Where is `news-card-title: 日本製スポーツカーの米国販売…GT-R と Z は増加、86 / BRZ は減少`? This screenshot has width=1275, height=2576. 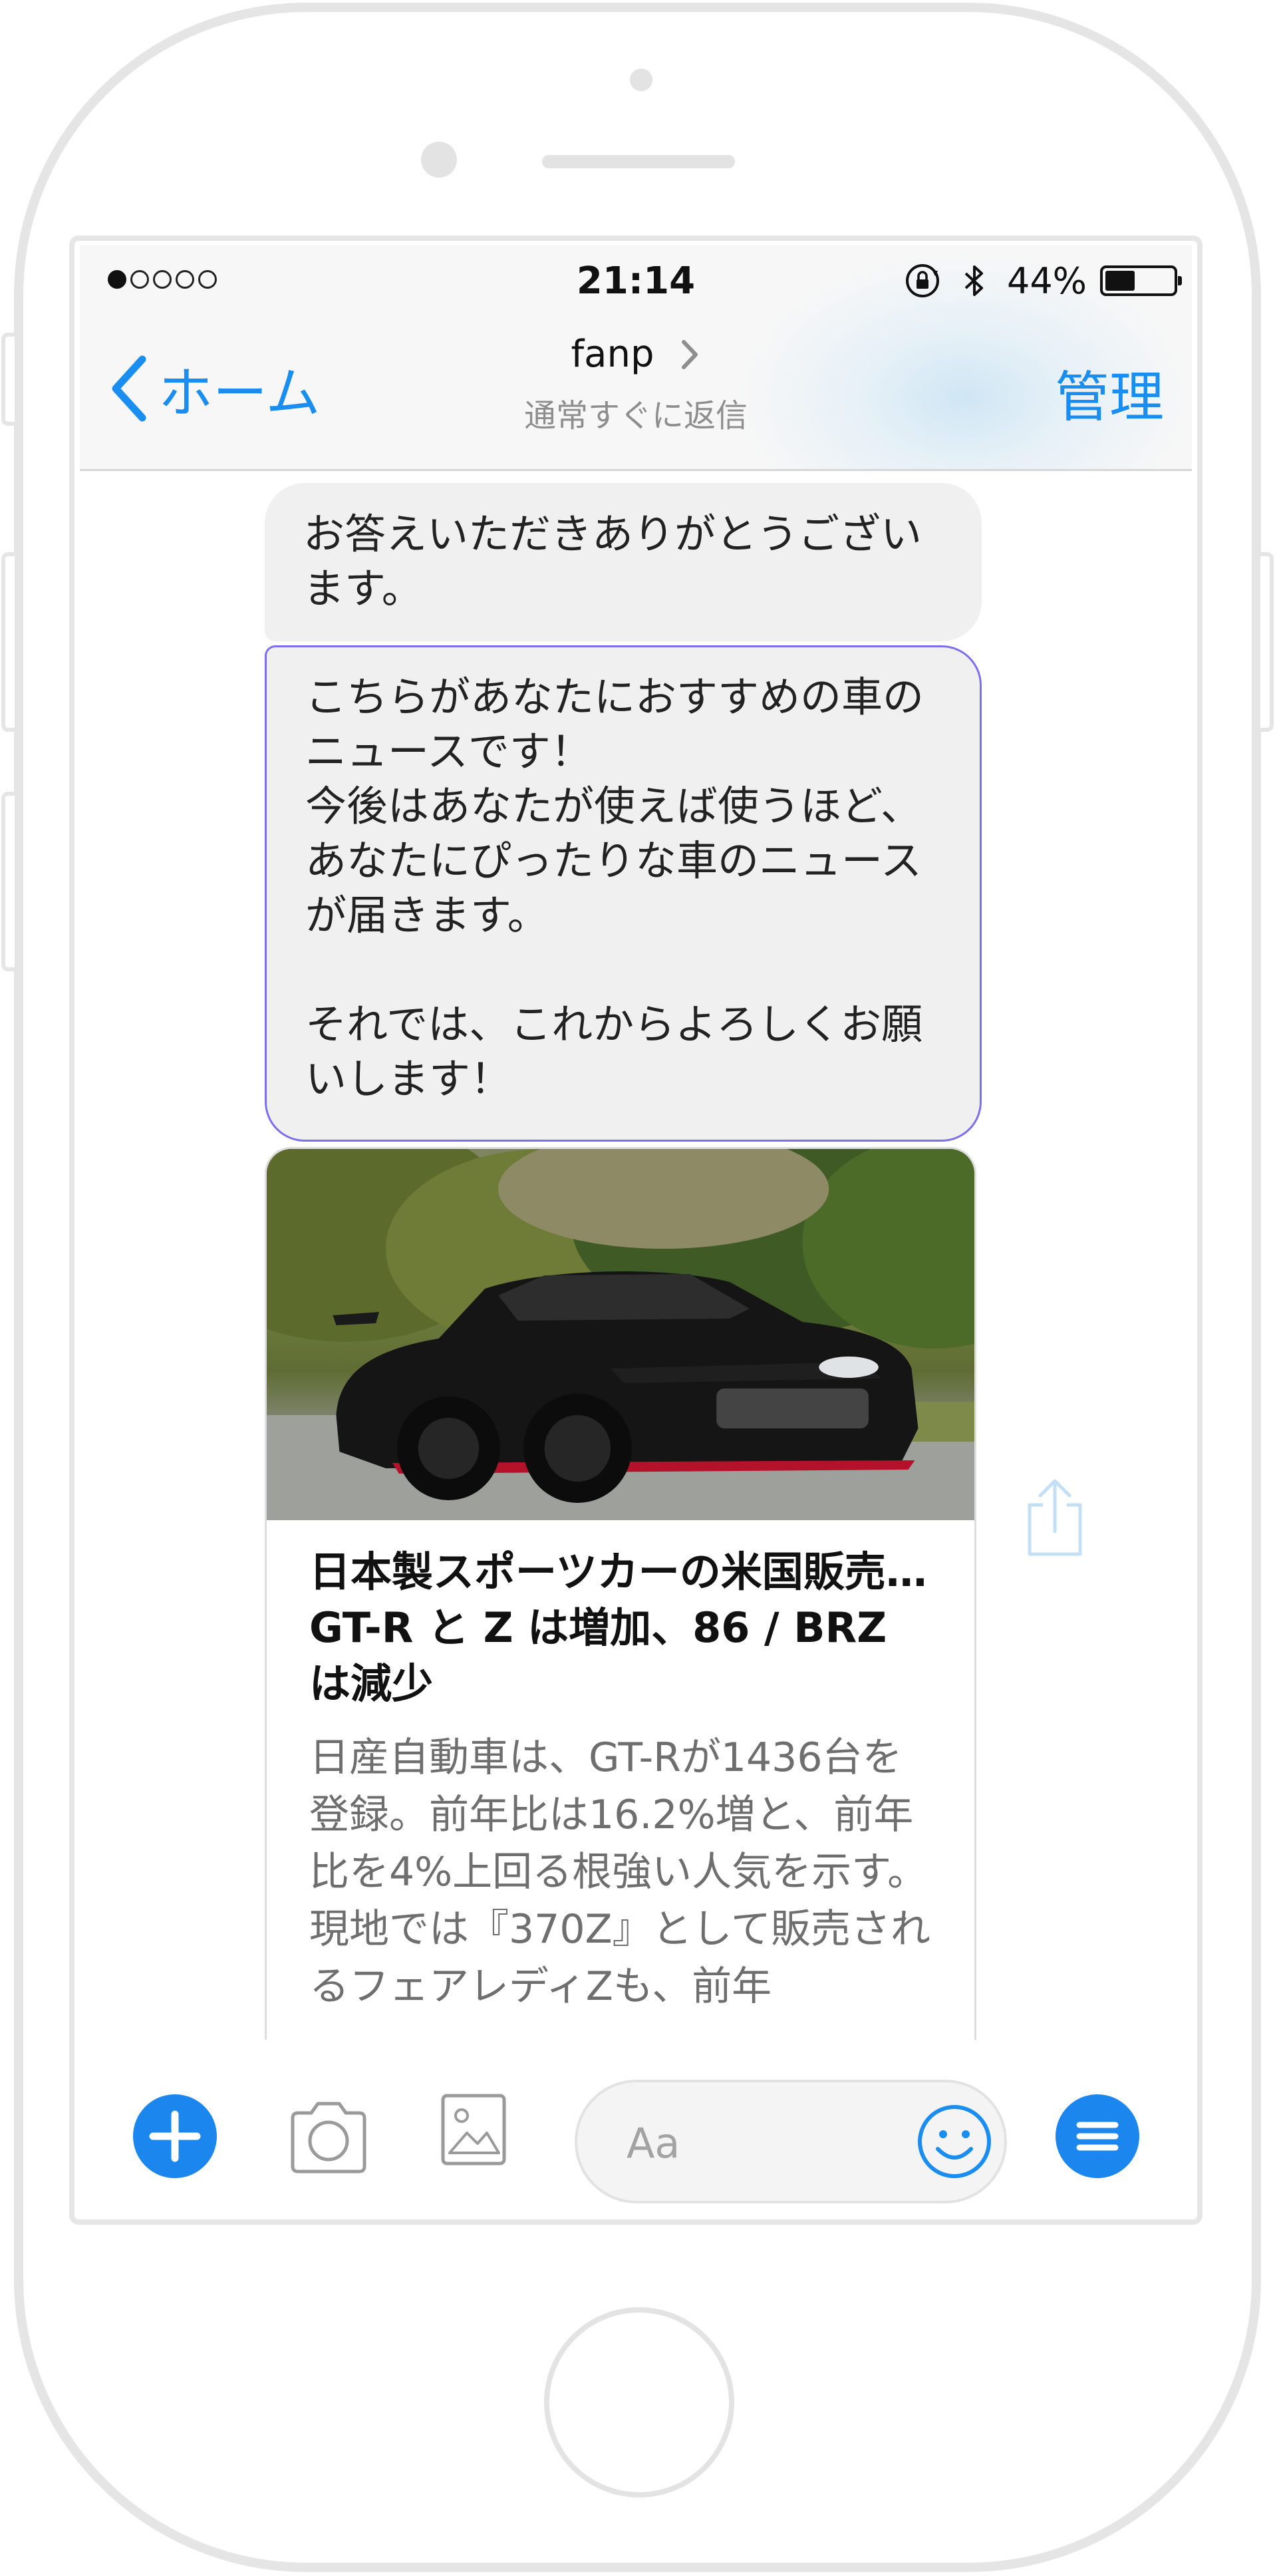 news-card-title: 日本製スポーツカーの米国販売…GT-R と Z は増加、86 / BRZ は減少 is located at coordinates (618, 1627).